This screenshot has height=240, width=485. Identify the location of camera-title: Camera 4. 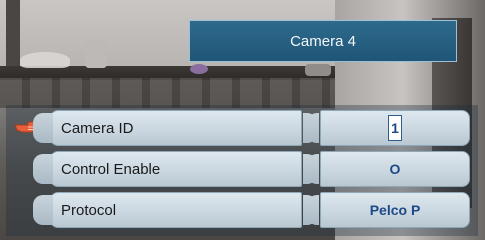
(323, 41).